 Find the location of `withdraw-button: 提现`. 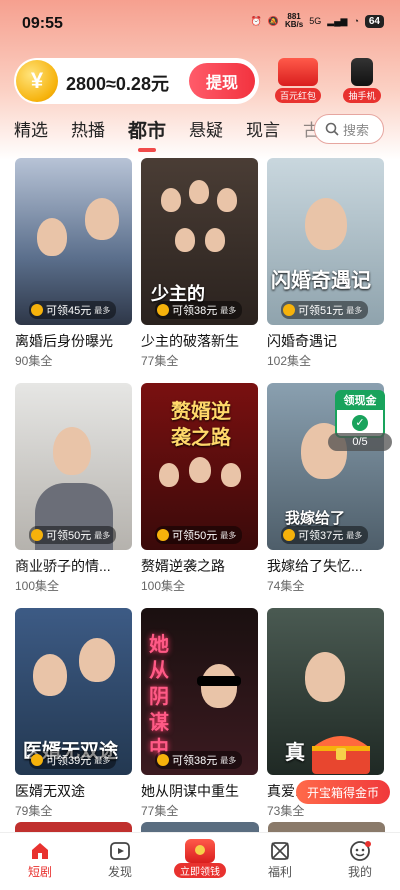

withdraw-button: 提现 is located at coordinates (222, 81).